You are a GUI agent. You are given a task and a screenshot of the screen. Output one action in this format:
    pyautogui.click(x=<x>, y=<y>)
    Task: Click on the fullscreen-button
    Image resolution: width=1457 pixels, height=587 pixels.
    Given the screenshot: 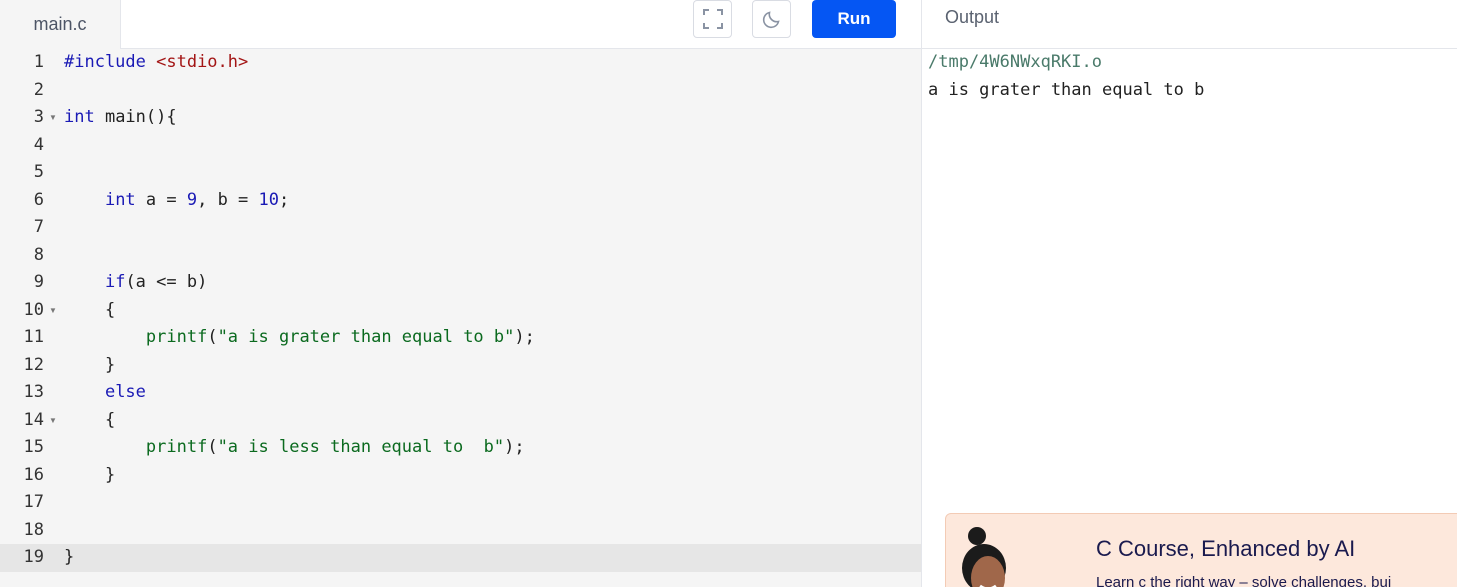 What is the action you would take?
    pyautogui.click(x=712, y=19)
    